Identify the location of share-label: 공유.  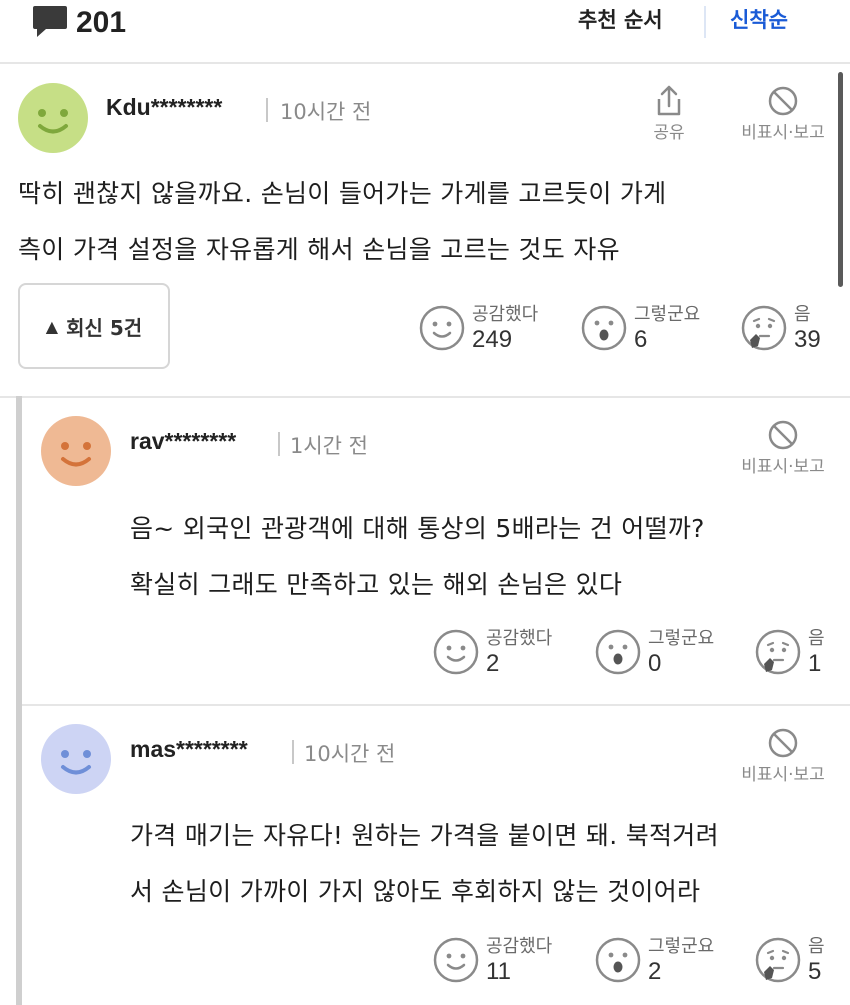
(669, 133).